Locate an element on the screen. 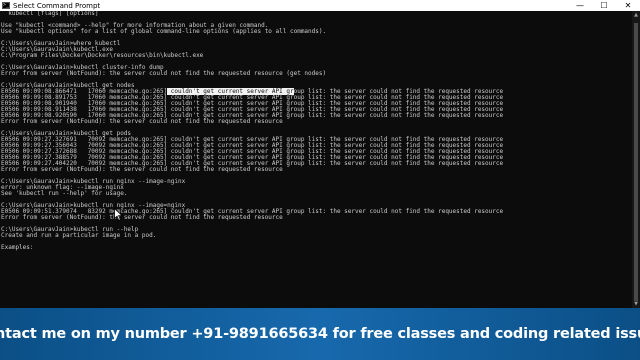  vertical-scrollbar: ▲ ▼ is located at coordinates (636, 159).